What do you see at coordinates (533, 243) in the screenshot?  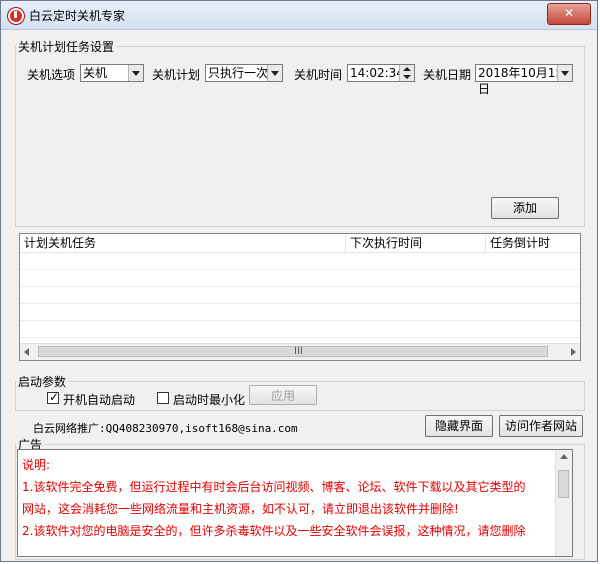 I see `column-header-countdown: 任务倒计时` at bounding box center [533, 243].